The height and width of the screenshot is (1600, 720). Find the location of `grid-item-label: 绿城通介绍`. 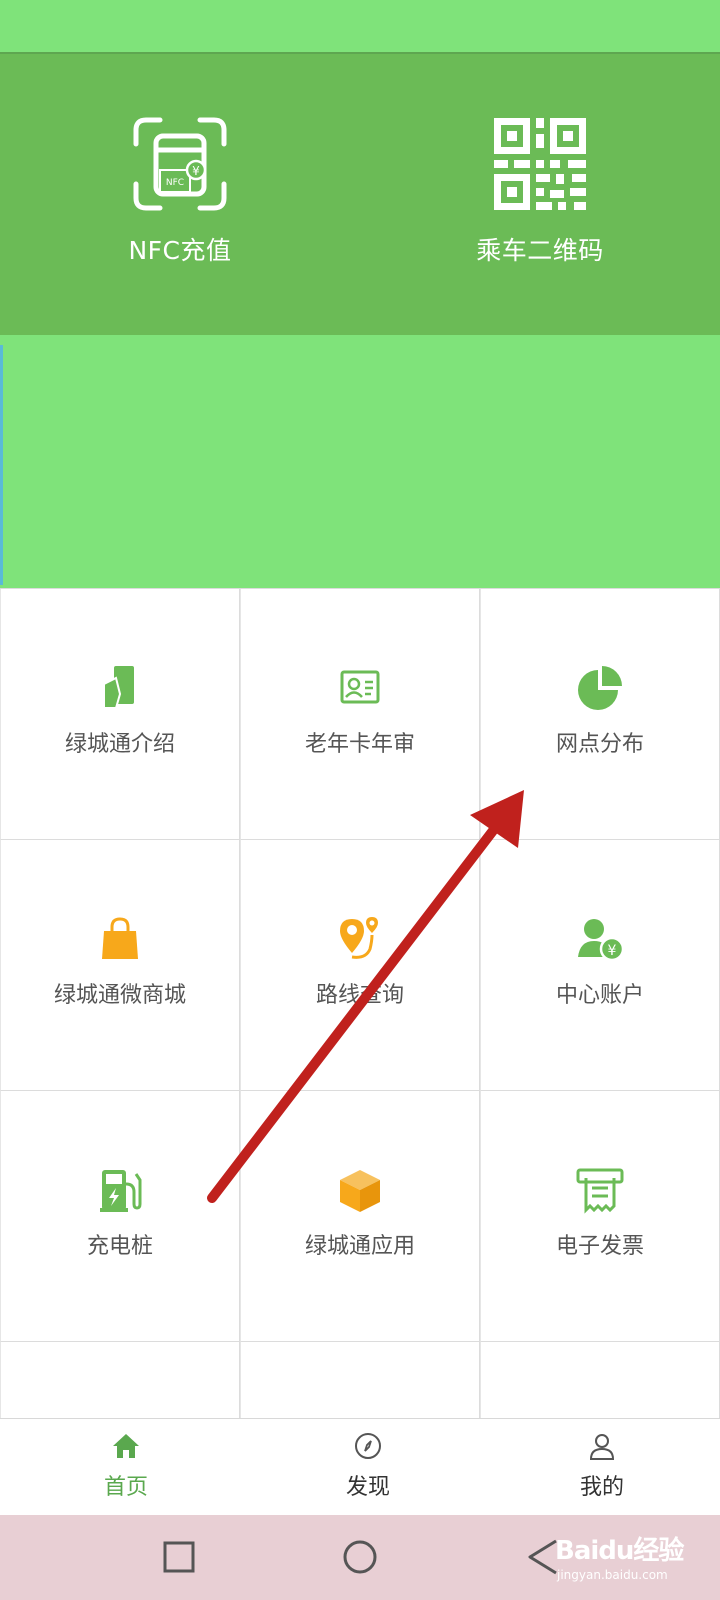

grid-item-label: 绿城通介绍 is located at coordinates (119, 744).